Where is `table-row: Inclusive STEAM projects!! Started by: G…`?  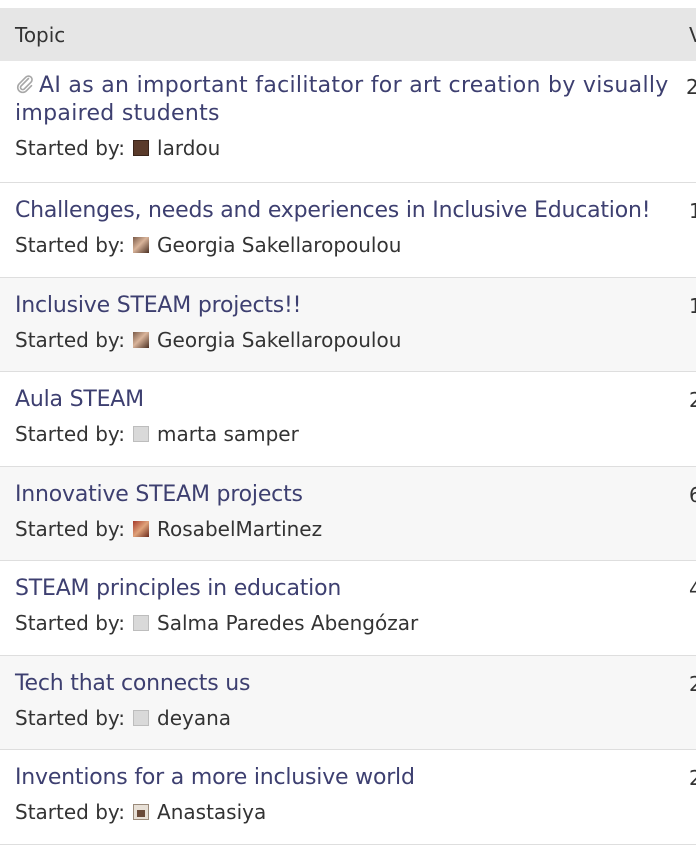
table-row: Inclusive STEAM projects!! Started by: G… is located at coordinates (348, 324).